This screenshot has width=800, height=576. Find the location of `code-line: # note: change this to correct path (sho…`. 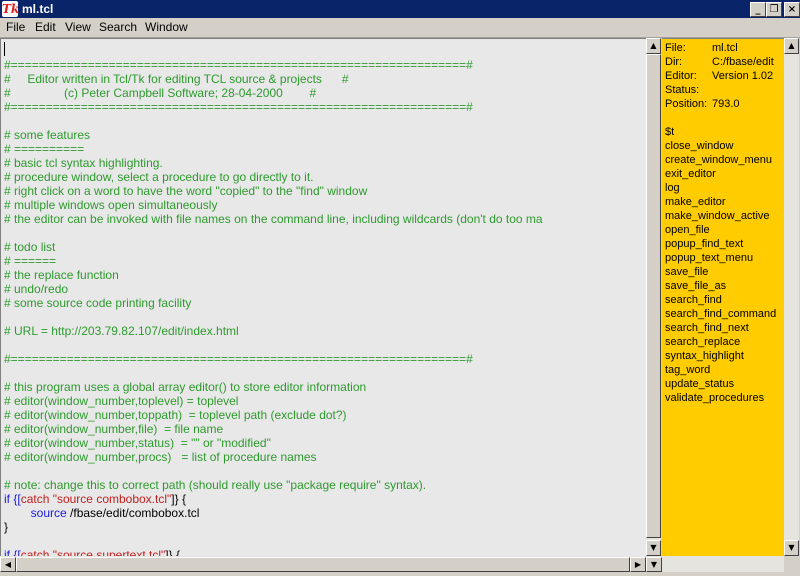

code-line: # note: change this to correct path (sho… is located at coordinates (273, 485).